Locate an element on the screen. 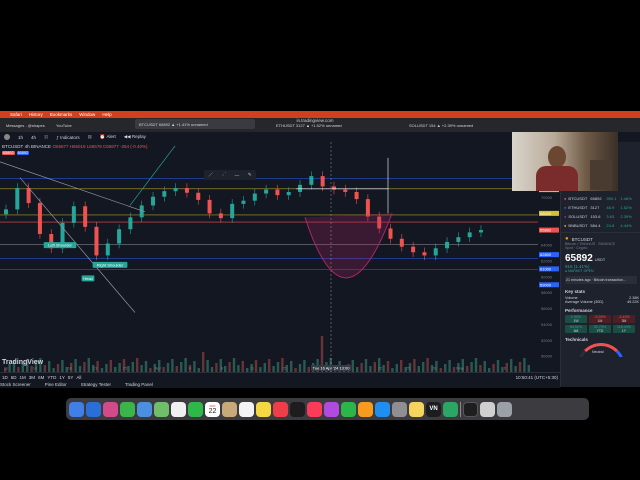 Image resolution: width=640 pixels, height=480 pixels. system-settings-icon is located at coordinates (399, 409).